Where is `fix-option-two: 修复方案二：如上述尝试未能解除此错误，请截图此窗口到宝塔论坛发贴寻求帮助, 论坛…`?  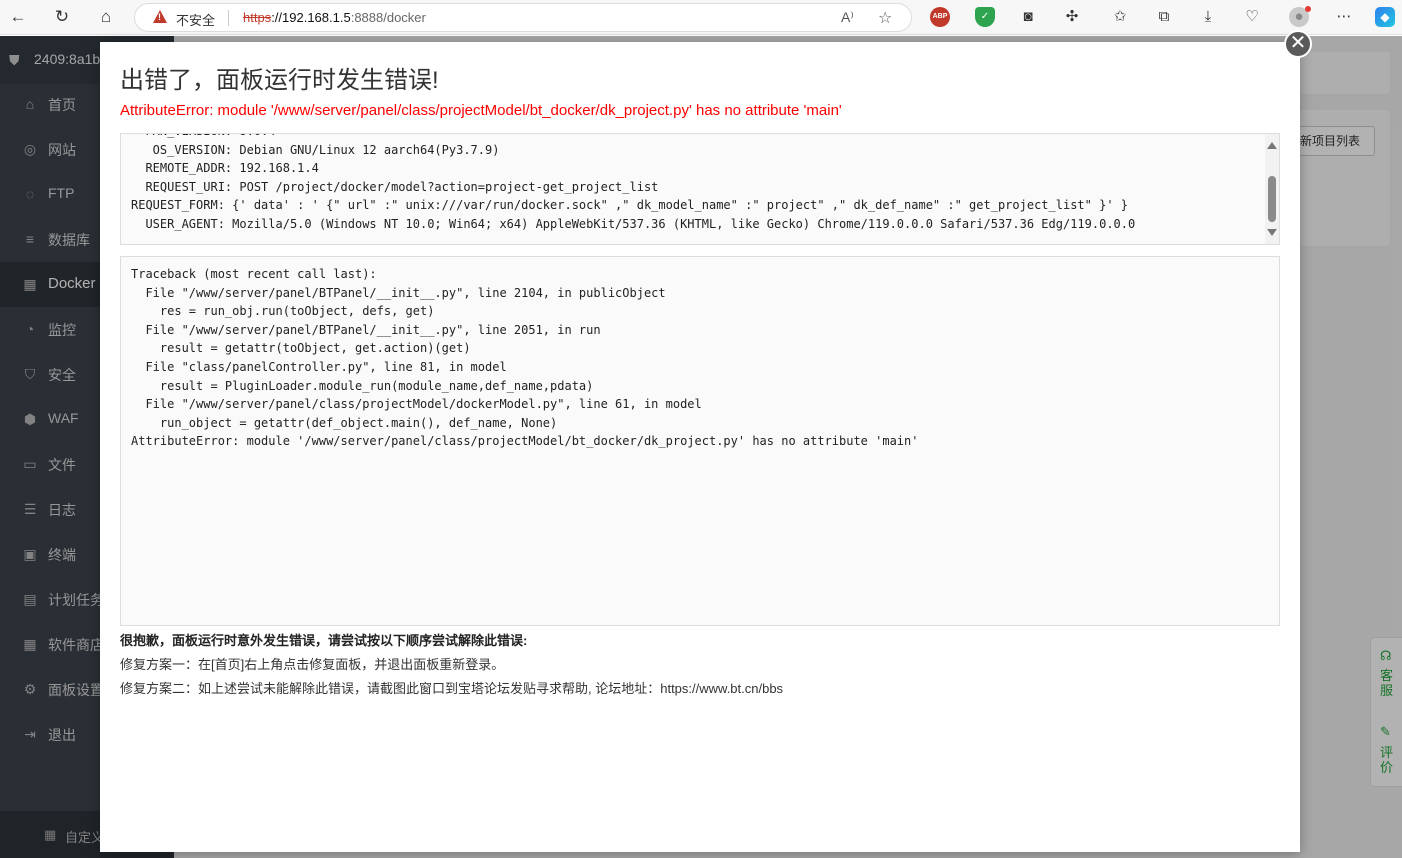 fix-option-two: 修复方案二：如上述尝试未能解除此错误，请截图此窗口到宝塔论坛发贴寻求帮助, 论坛… is located at coordinates (452, 688).